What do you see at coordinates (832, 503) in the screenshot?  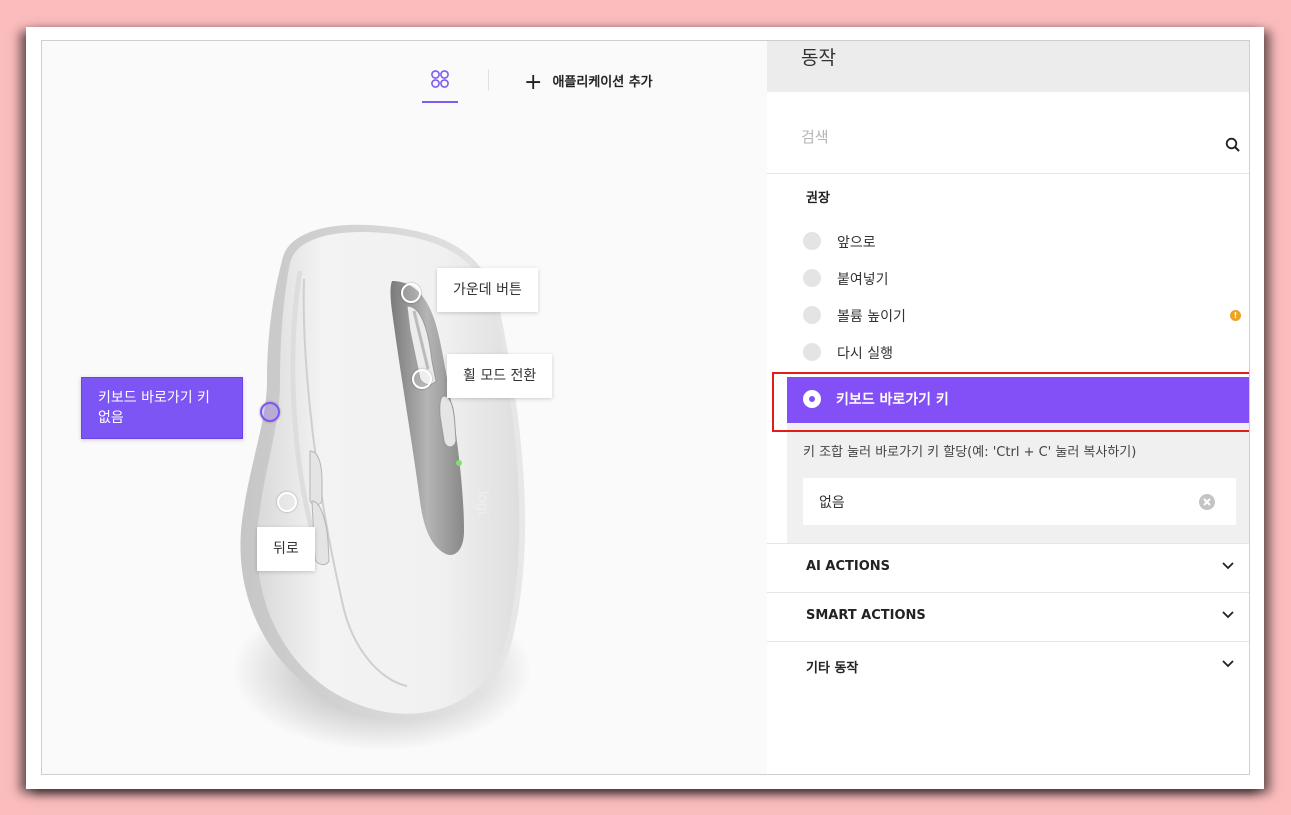 I see `shortcut-key-value: 없음` at bounding box center [832, 503].